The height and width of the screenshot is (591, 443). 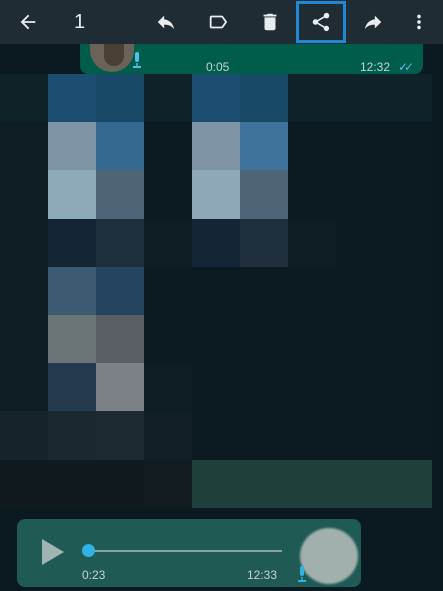 What do you see at coordinates (270, 22) in the screenshot?
I see `delete-icon` at bounding box center [270, 22].